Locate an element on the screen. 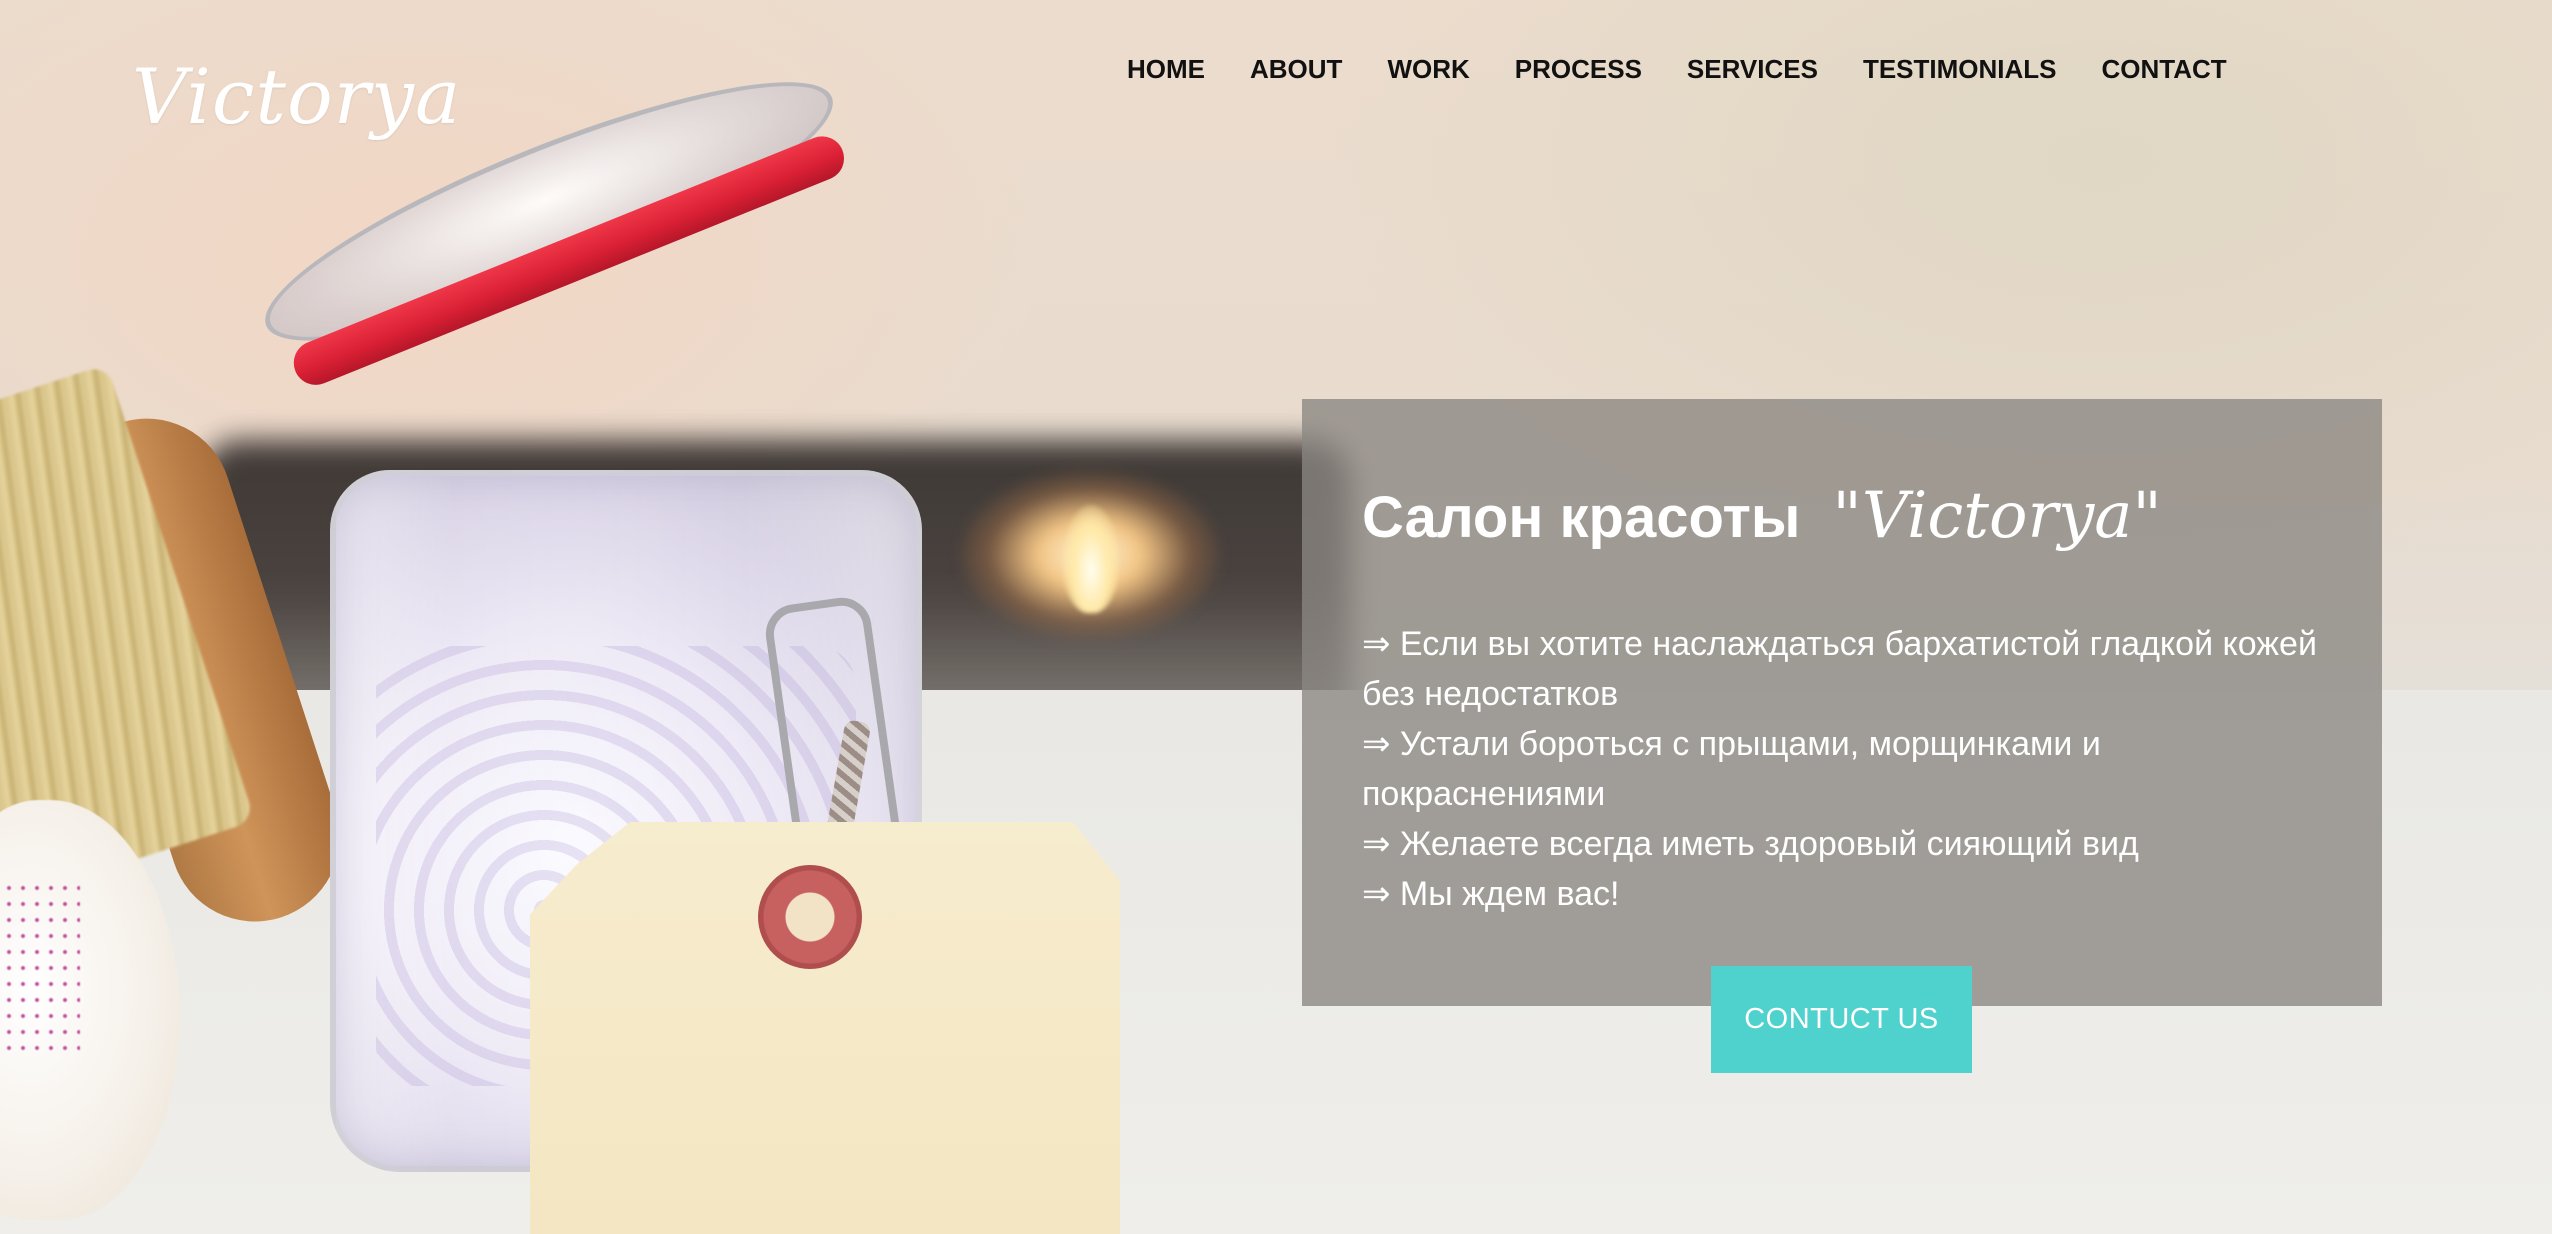  page-title: Салон красоты "Victorya" is located at coordinates (1762, 516).